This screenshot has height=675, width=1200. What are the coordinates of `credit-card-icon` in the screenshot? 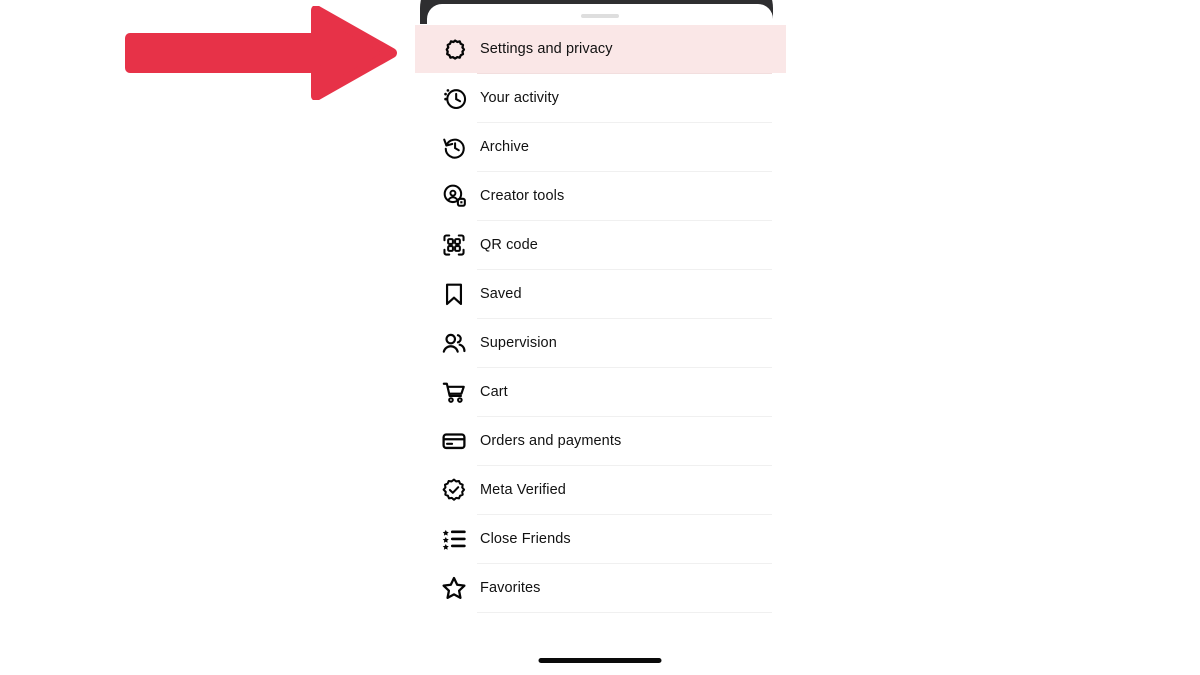 It's located at (454, 441).